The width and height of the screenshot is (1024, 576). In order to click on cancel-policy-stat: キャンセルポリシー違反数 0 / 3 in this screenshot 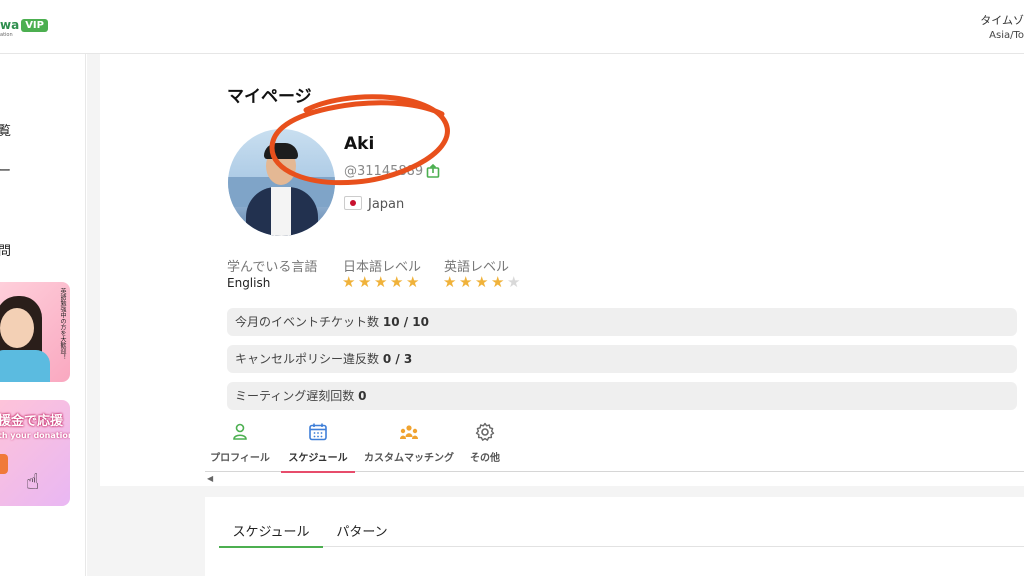, I will do `click(622, 359)`.